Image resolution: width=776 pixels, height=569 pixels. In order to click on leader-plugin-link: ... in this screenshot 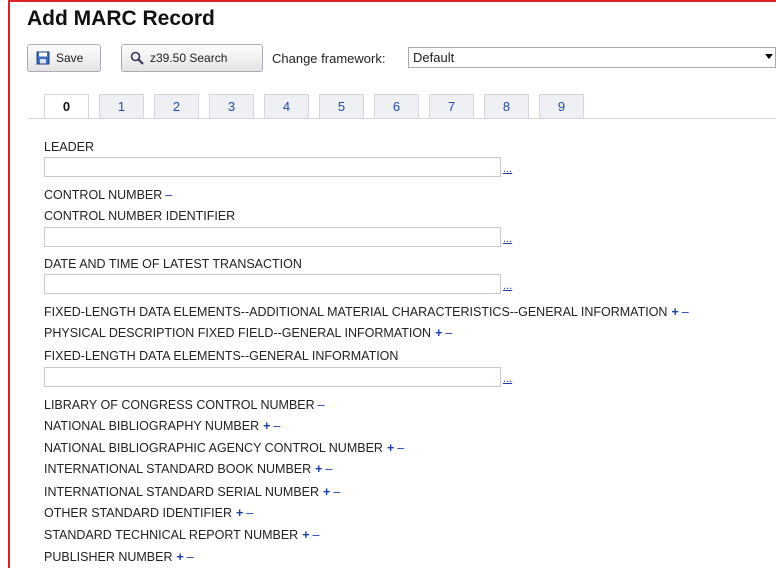, I will do `click(507, 169)`.